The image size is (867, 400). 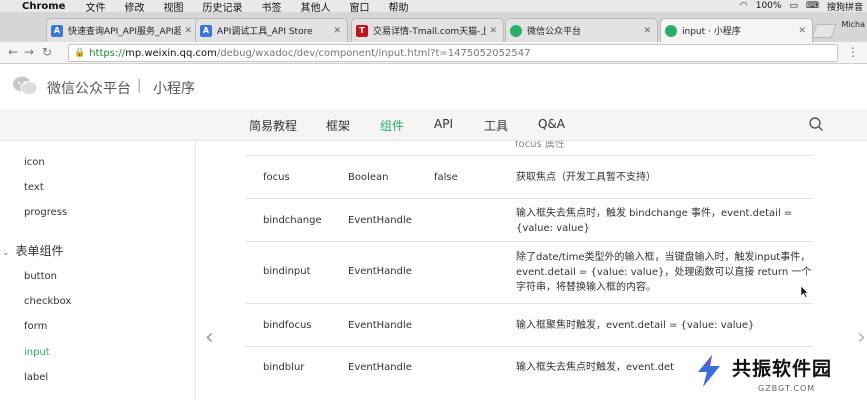 What do you see at coordinates (265, 32) in the screenshot?
I see `tab-title: API调试工具_API Store` at bounding box center [265, 32].